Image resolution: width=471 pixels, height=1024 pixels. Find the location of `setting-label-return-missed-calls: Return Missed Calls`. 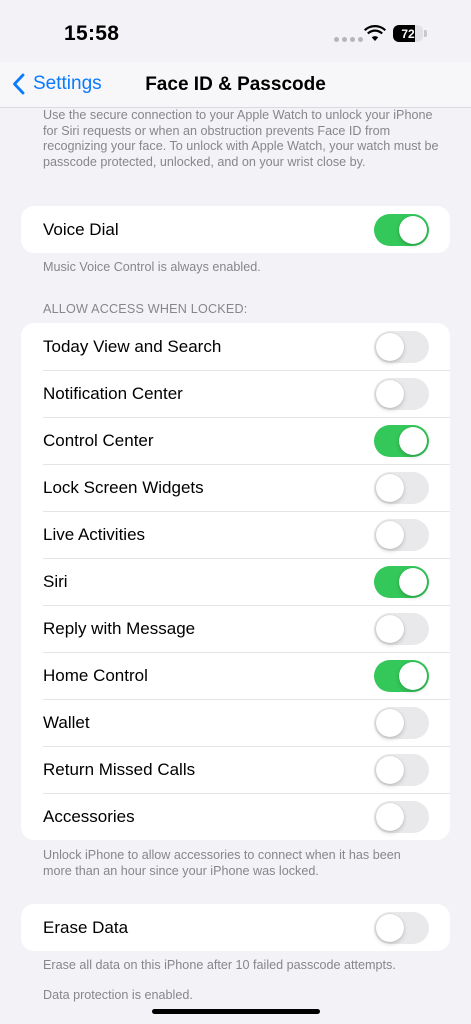

setting-label-return-missed-calls: Return Missed Calls is located at coordinates (119, 769).